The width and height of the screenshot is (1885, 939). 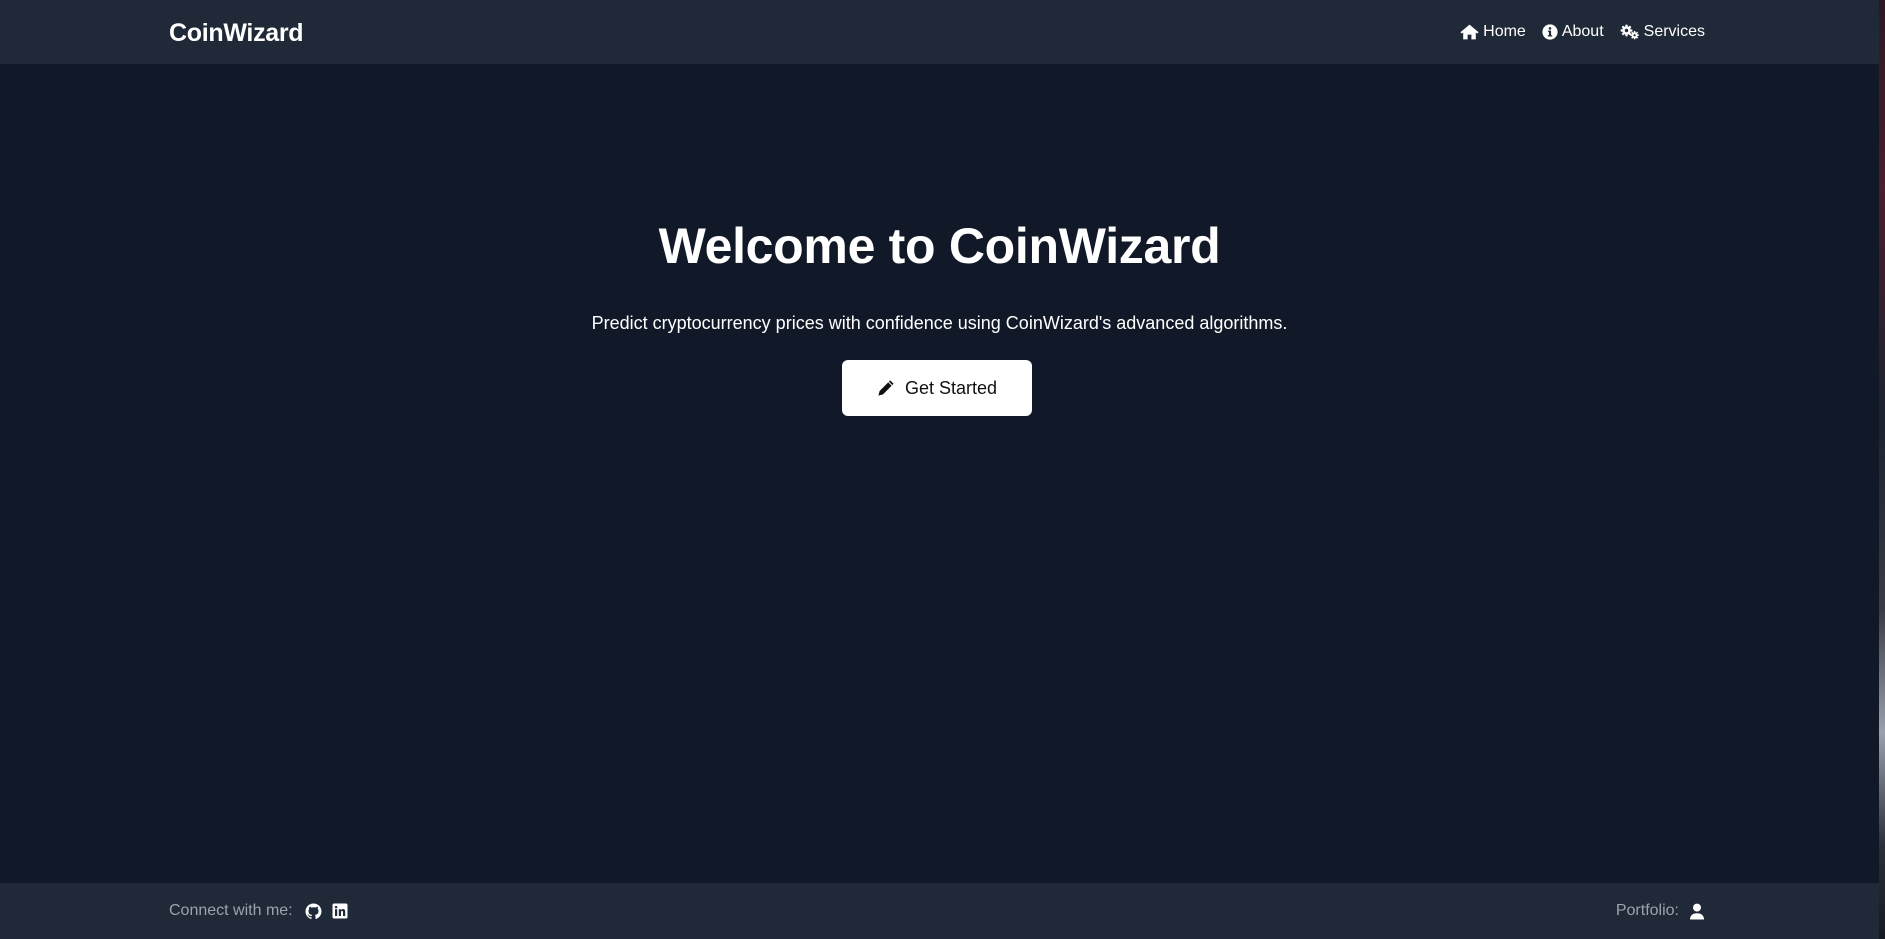 What do you see at coordinates (1882, 469) in the screenshot?
I see `window-edge` at bounding box center [1882, 469].